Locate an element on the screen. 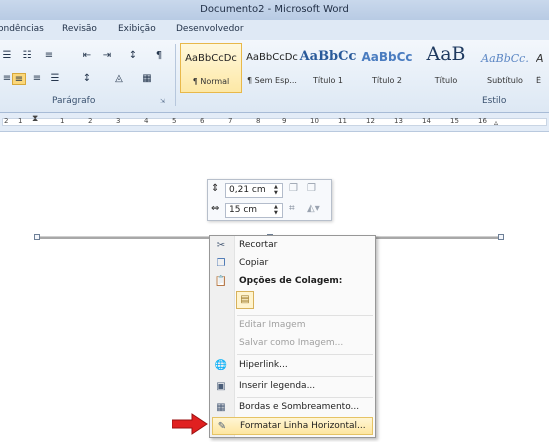  menu-item-copiar: ❐ Copiar is located at coordinates (292, 264).